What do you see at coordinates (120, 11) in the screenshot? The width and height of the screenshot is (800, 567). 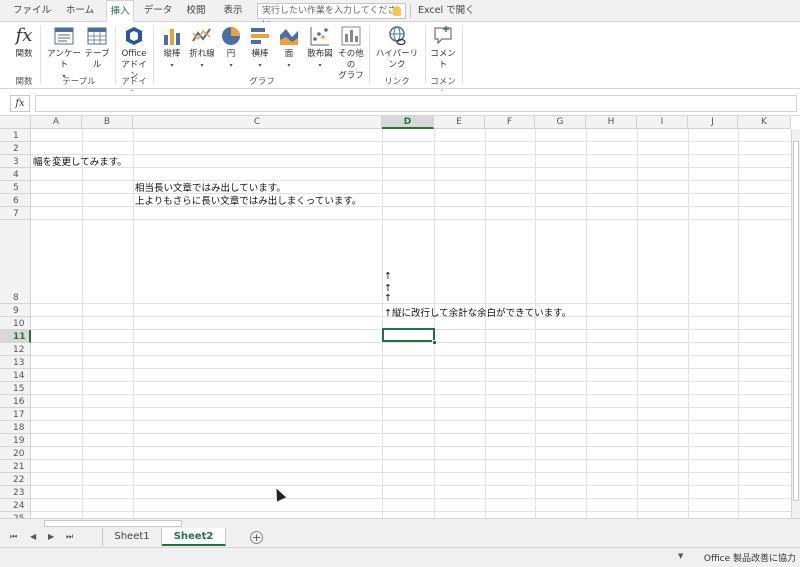 I see `tab-insert: 挿入` at bounding box center [120, 11].